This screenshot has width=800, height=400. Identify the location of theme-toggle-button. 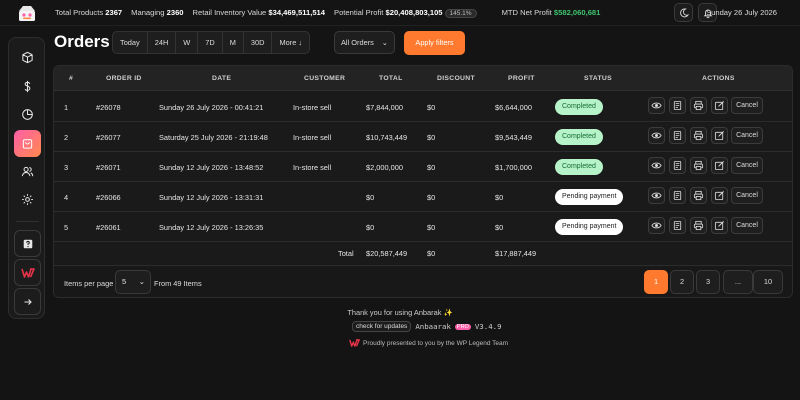
(683, 12).